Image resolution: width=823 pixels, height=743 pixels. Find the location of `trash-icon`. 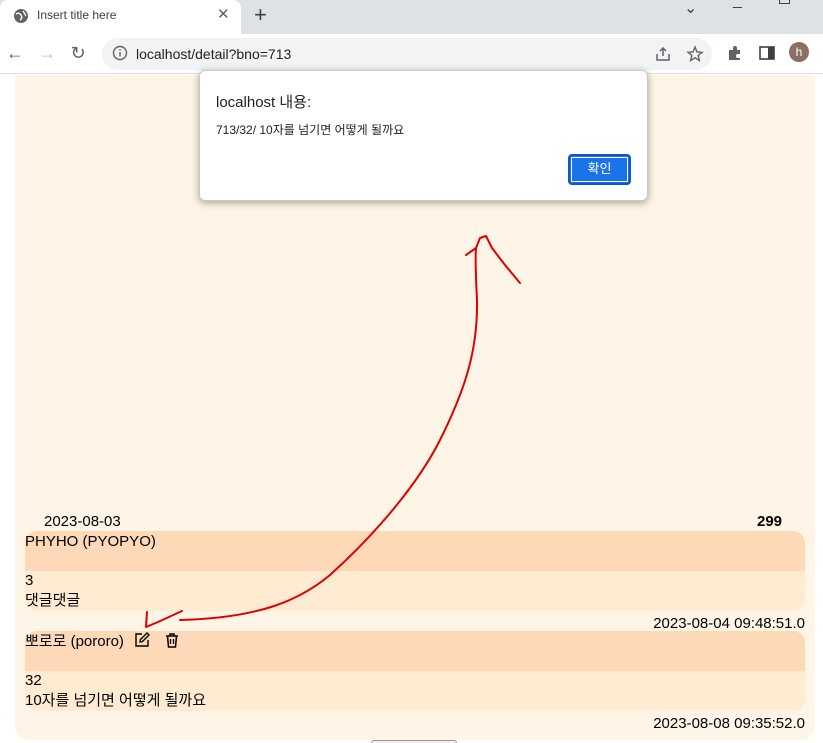

trash-icon is located at coordinates (172, 640).